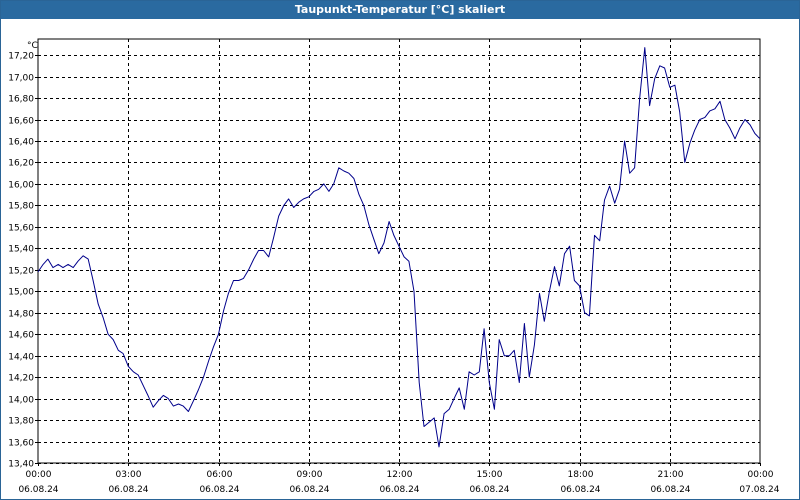  Describe the element at coordinates (21, 358) in the screenshot. I see `y-tick-label: 14,40` at that location.